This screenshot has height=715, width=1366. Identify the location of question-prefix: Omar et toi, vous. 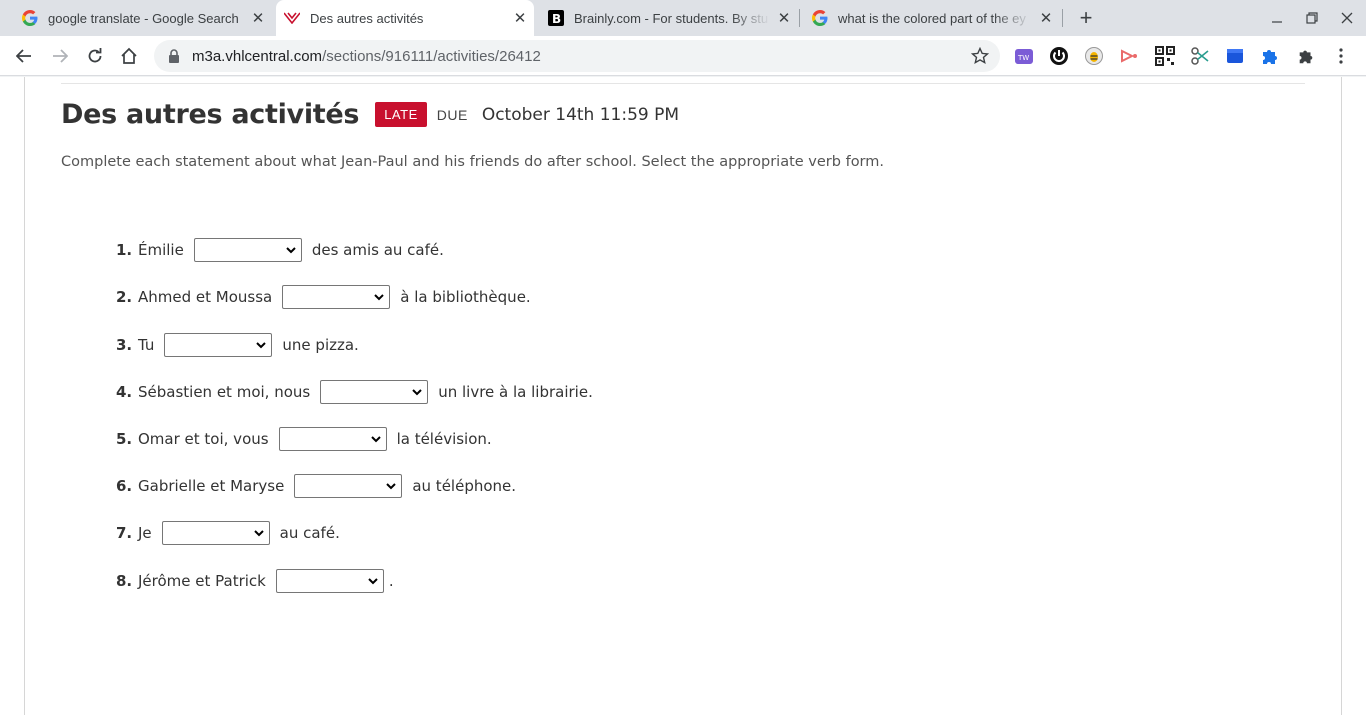
(203, 439).